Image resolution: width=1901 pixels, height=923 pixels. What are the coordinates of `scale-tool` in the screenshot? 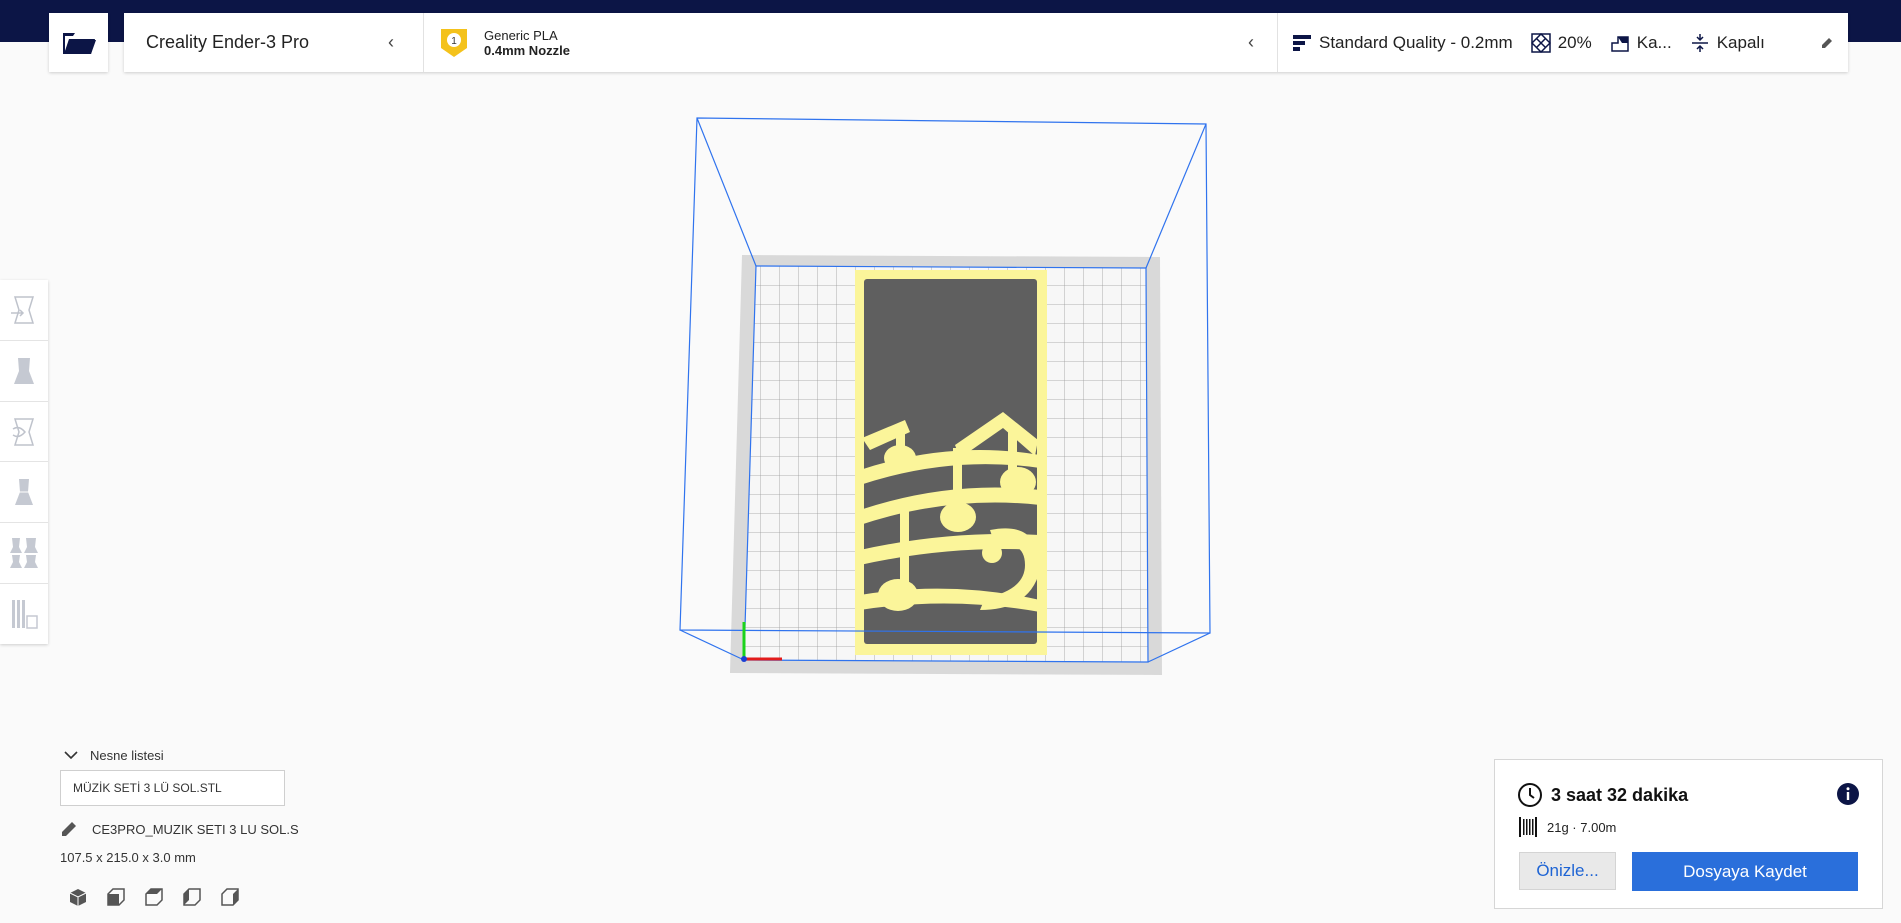 It's located at (24, 371).